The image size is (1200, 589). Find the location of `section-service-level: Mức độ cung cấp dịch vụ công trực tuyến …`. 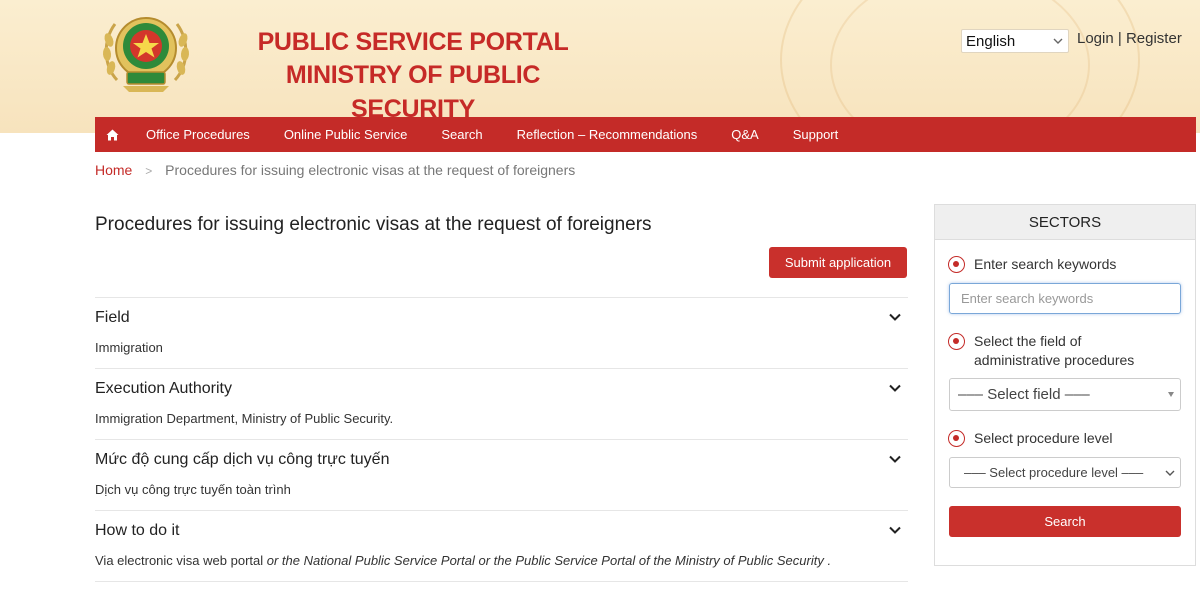

section-service-level: Mức độ cung cấp dịch vụ công trực tuyến … is located at coordinates (501, 474).